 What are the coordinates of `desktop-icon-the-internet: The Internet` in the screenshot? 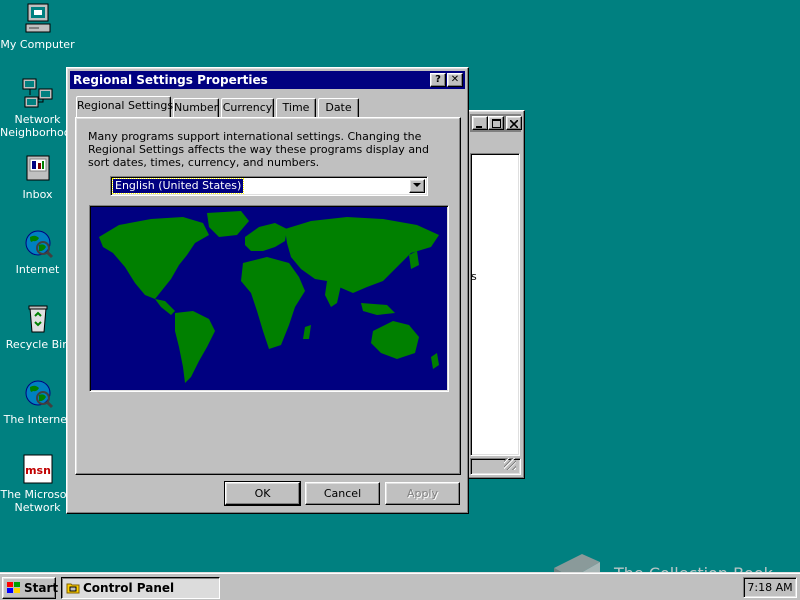 It's located at (37, 401).